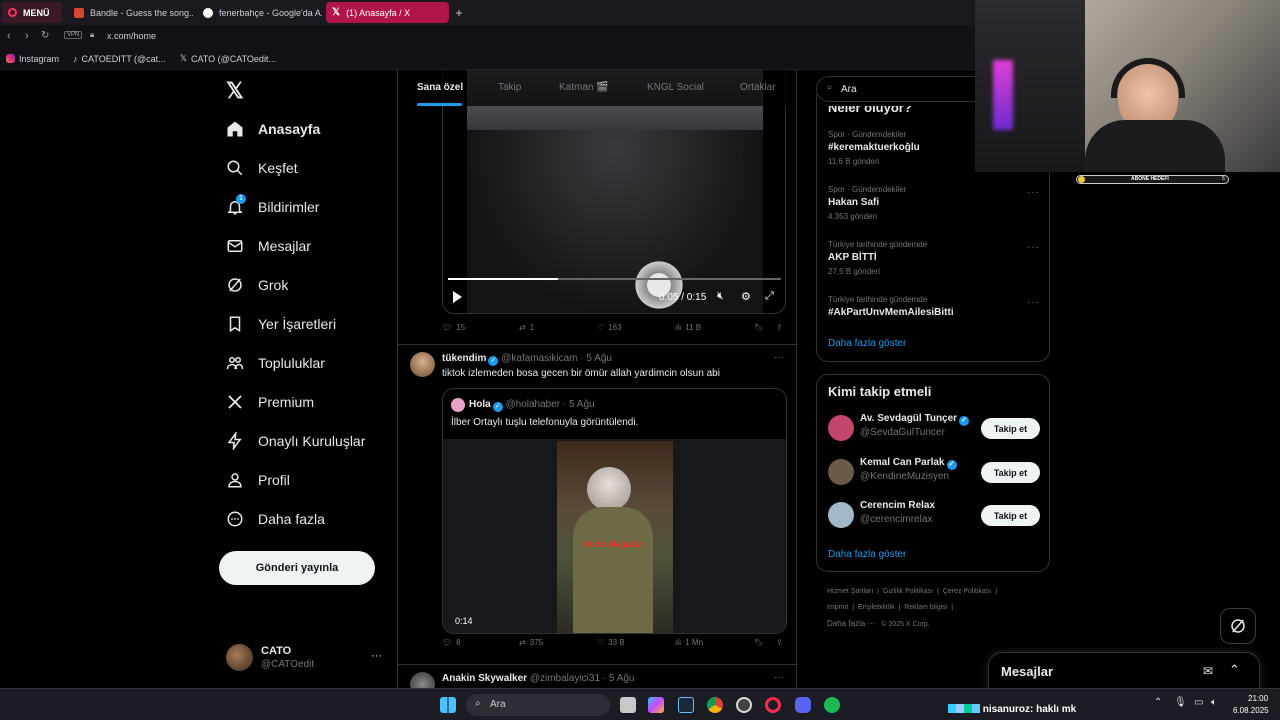  Describe the element at coordinates (1238, 626) in the screenshot. I see `grok-floating-button` at that location.